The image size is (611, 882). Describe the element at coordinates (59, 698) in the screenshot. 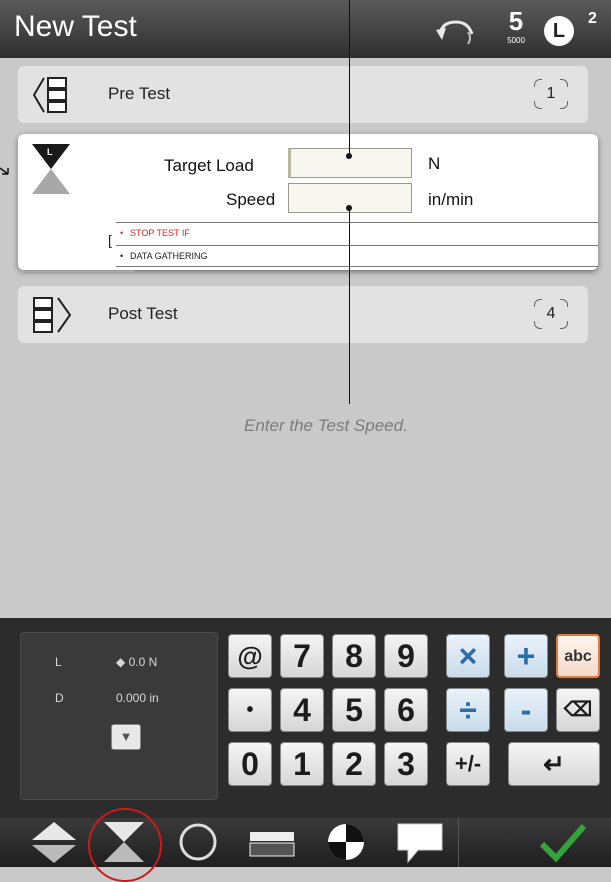

I see `displacement-readout-label: D` at that location.